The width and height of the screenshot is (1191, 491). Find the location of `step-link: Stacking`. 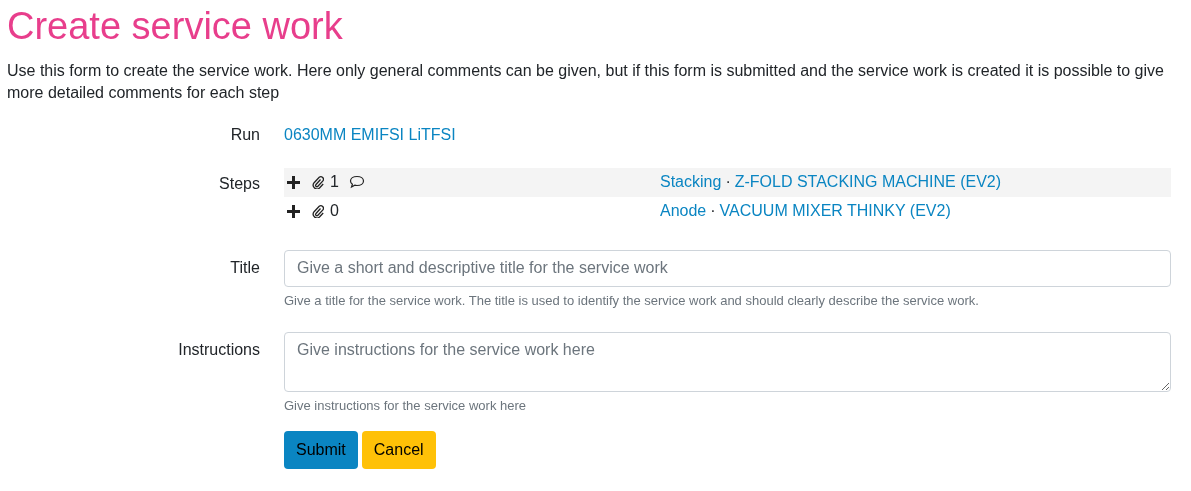

step-link: Stacking is located at coordinates (691, 182).